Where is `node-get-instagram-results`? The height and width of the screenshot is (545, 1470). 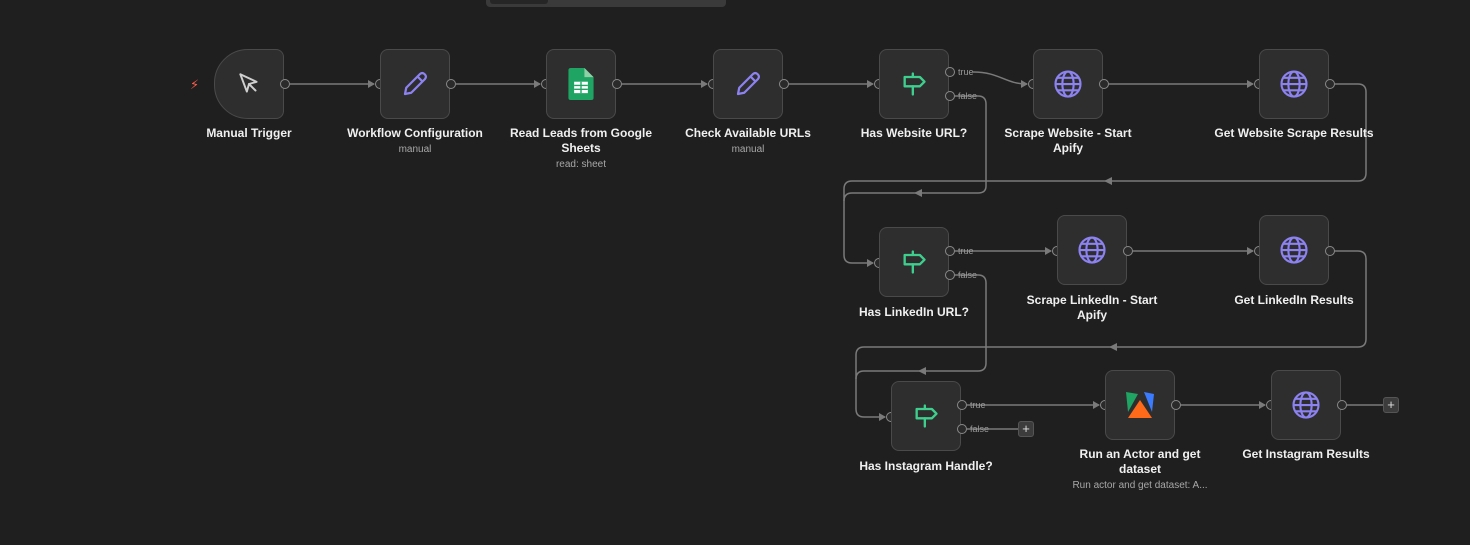 node-get-instagram-results is located at coordinates (1306, 405).